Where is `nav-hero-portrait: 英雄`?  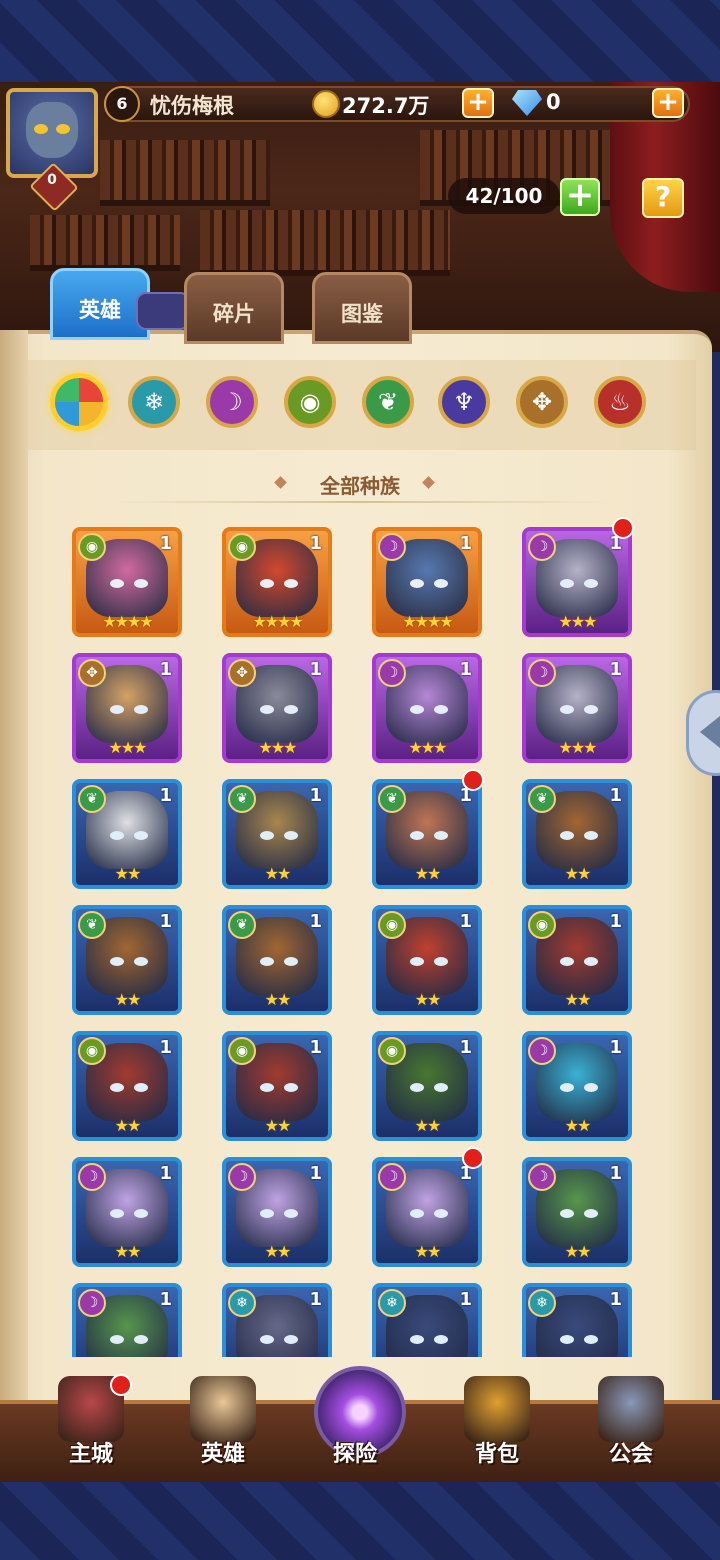
nav-hero-portrait: 英雄 is located at coordinates (223, 1421).